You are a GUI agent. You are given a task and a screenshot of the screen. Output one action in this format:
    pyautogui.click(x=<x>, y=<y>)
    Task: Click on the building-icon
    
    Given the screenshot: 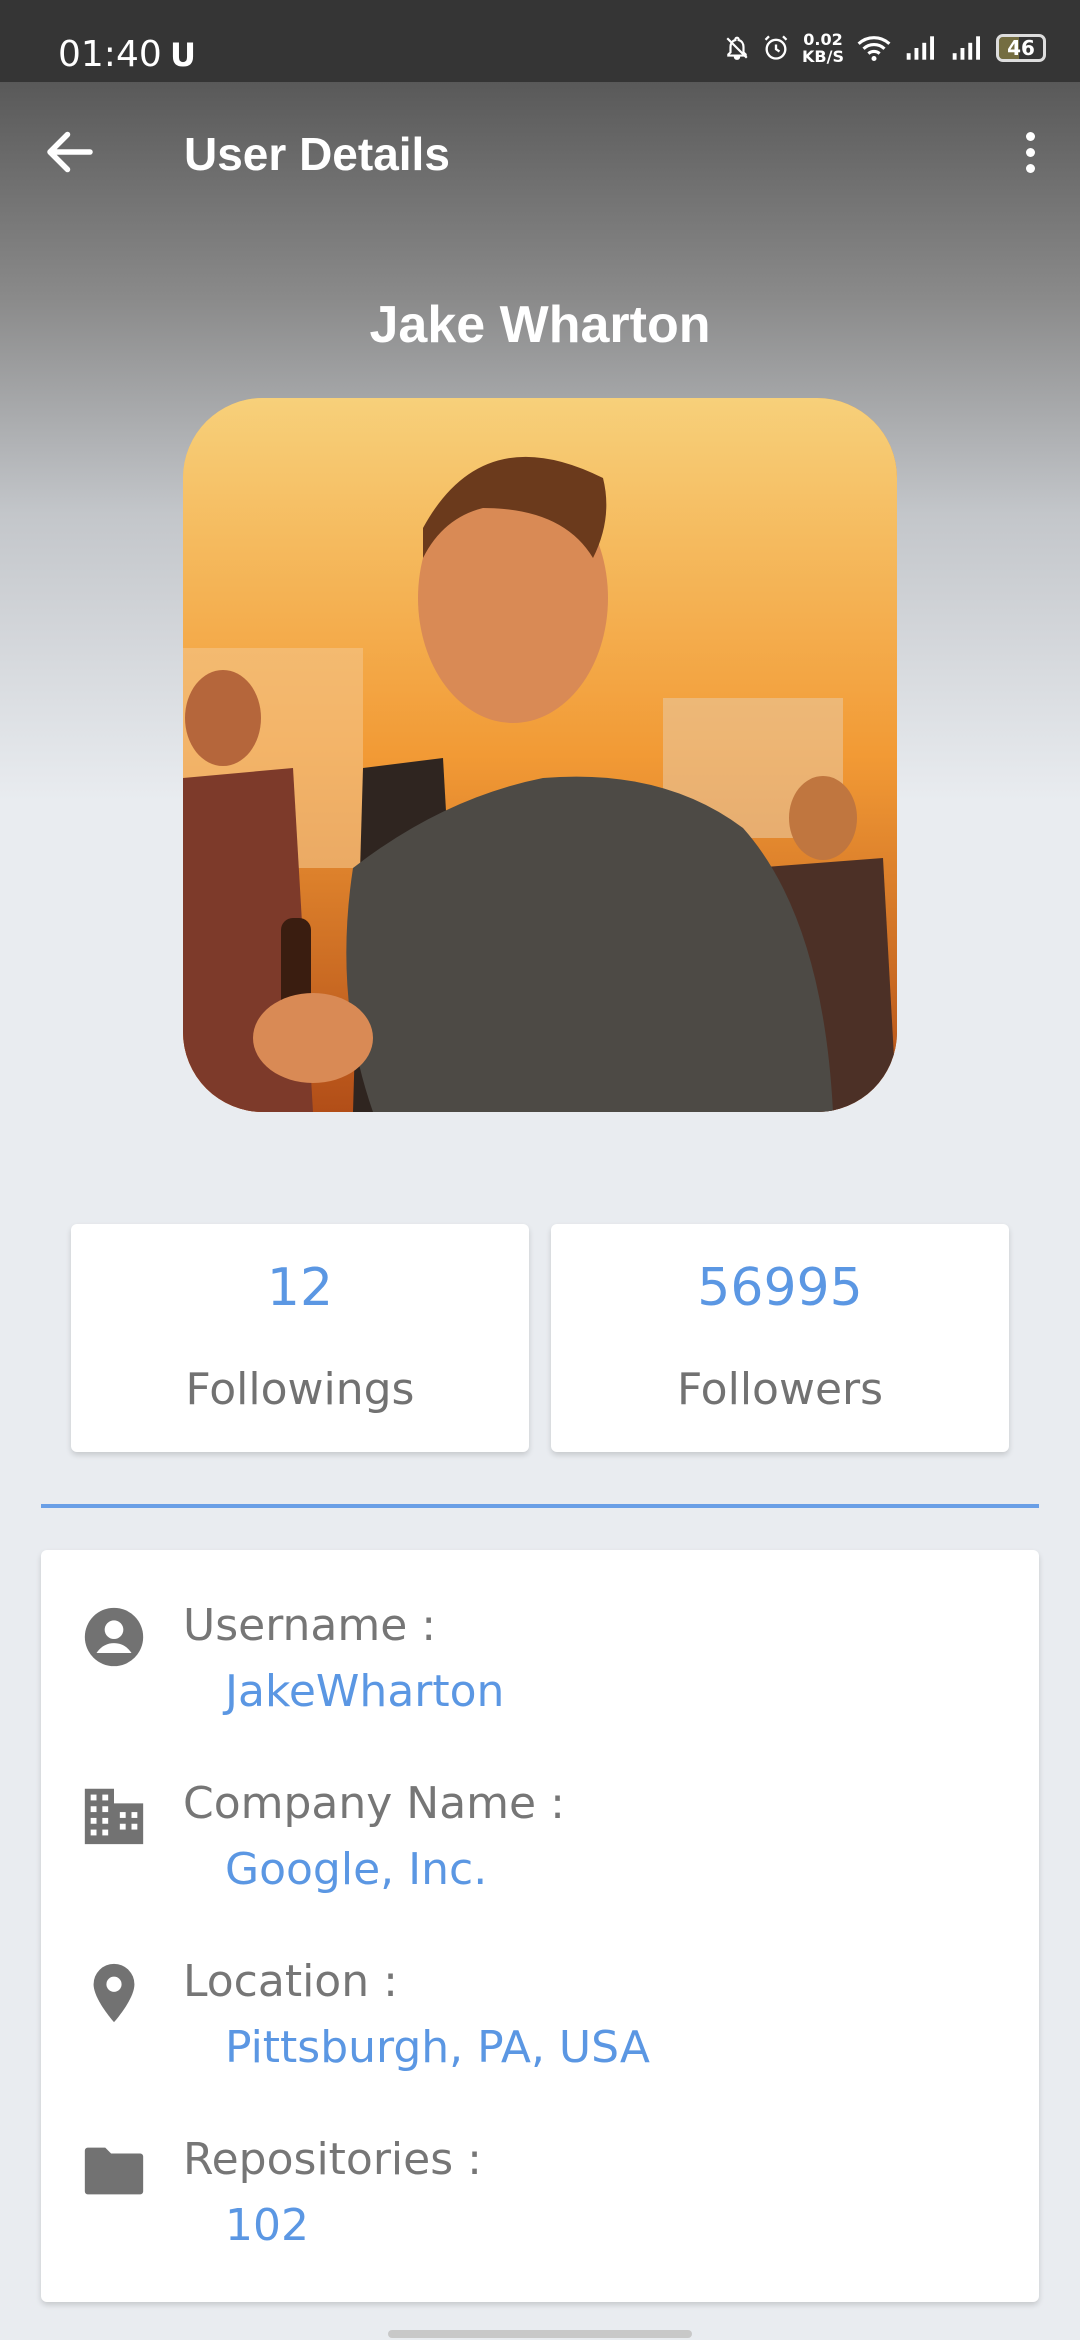 What is the action you would take?
    pyautogui.click(x=114, y=1816)
    